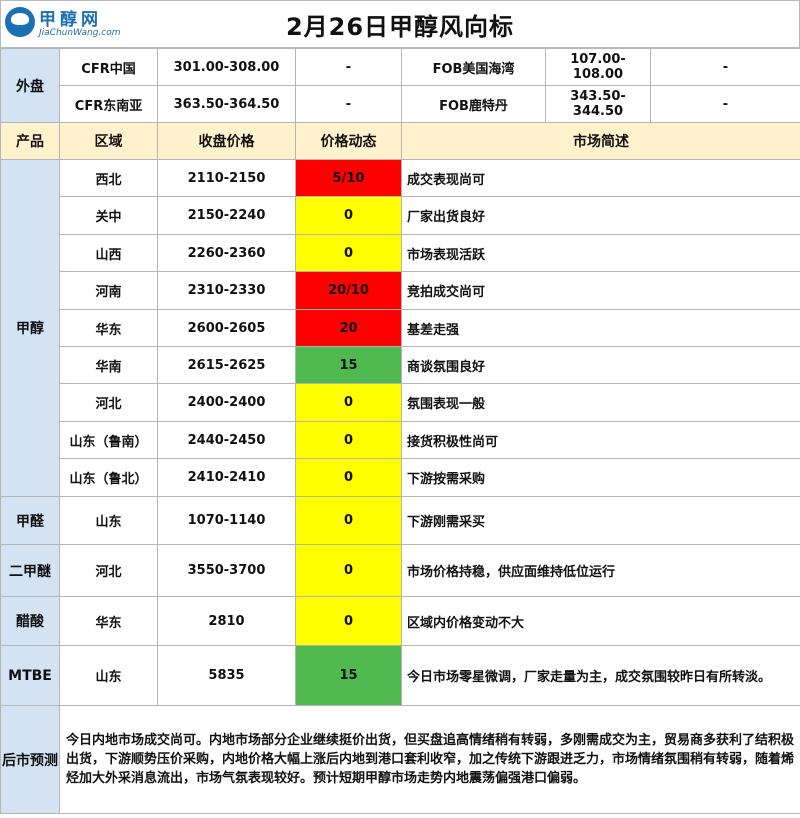 This screenshot has height=818, width=800. What do you see at coordinates (598, 104) in the screenshot?
I see `external-price: 343.50-344.50` at bounding box center [598, 104].